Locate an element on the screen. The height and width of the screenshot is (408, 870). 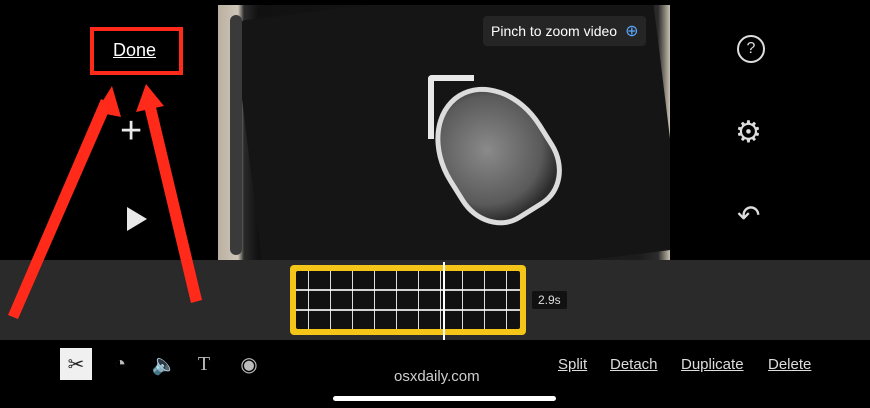
annotation-arrow-right-head is located at coordinates (150, 98).